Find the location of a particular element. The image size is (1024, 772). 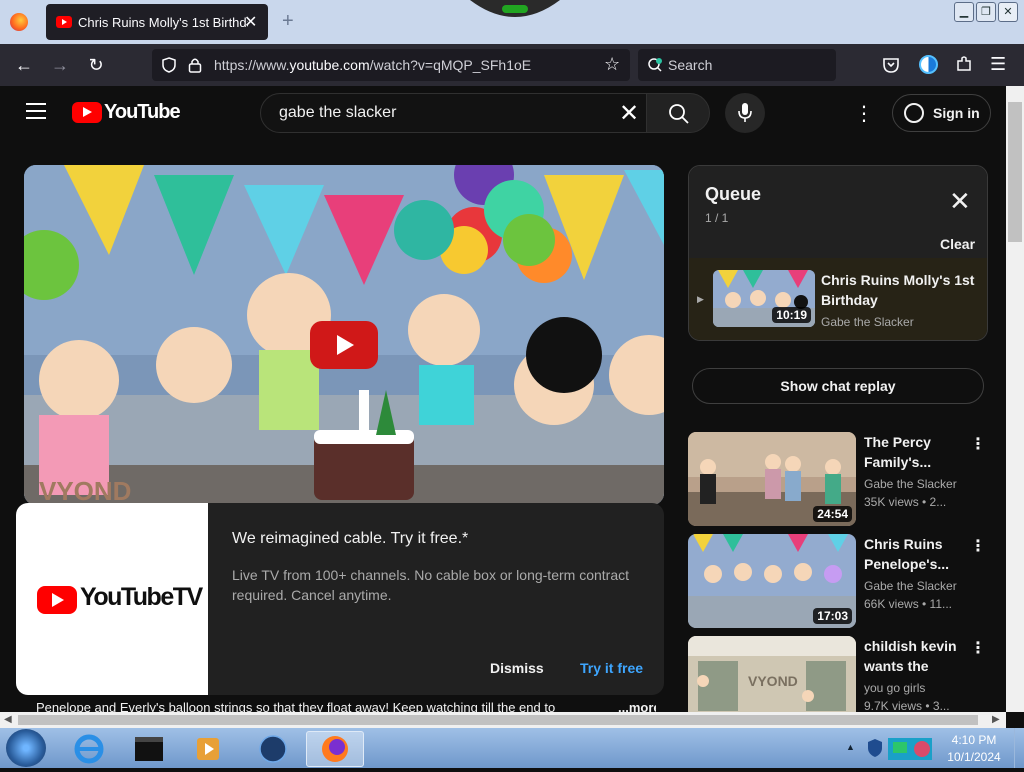

window-frame-decoration is located at coordinates (515, 8).